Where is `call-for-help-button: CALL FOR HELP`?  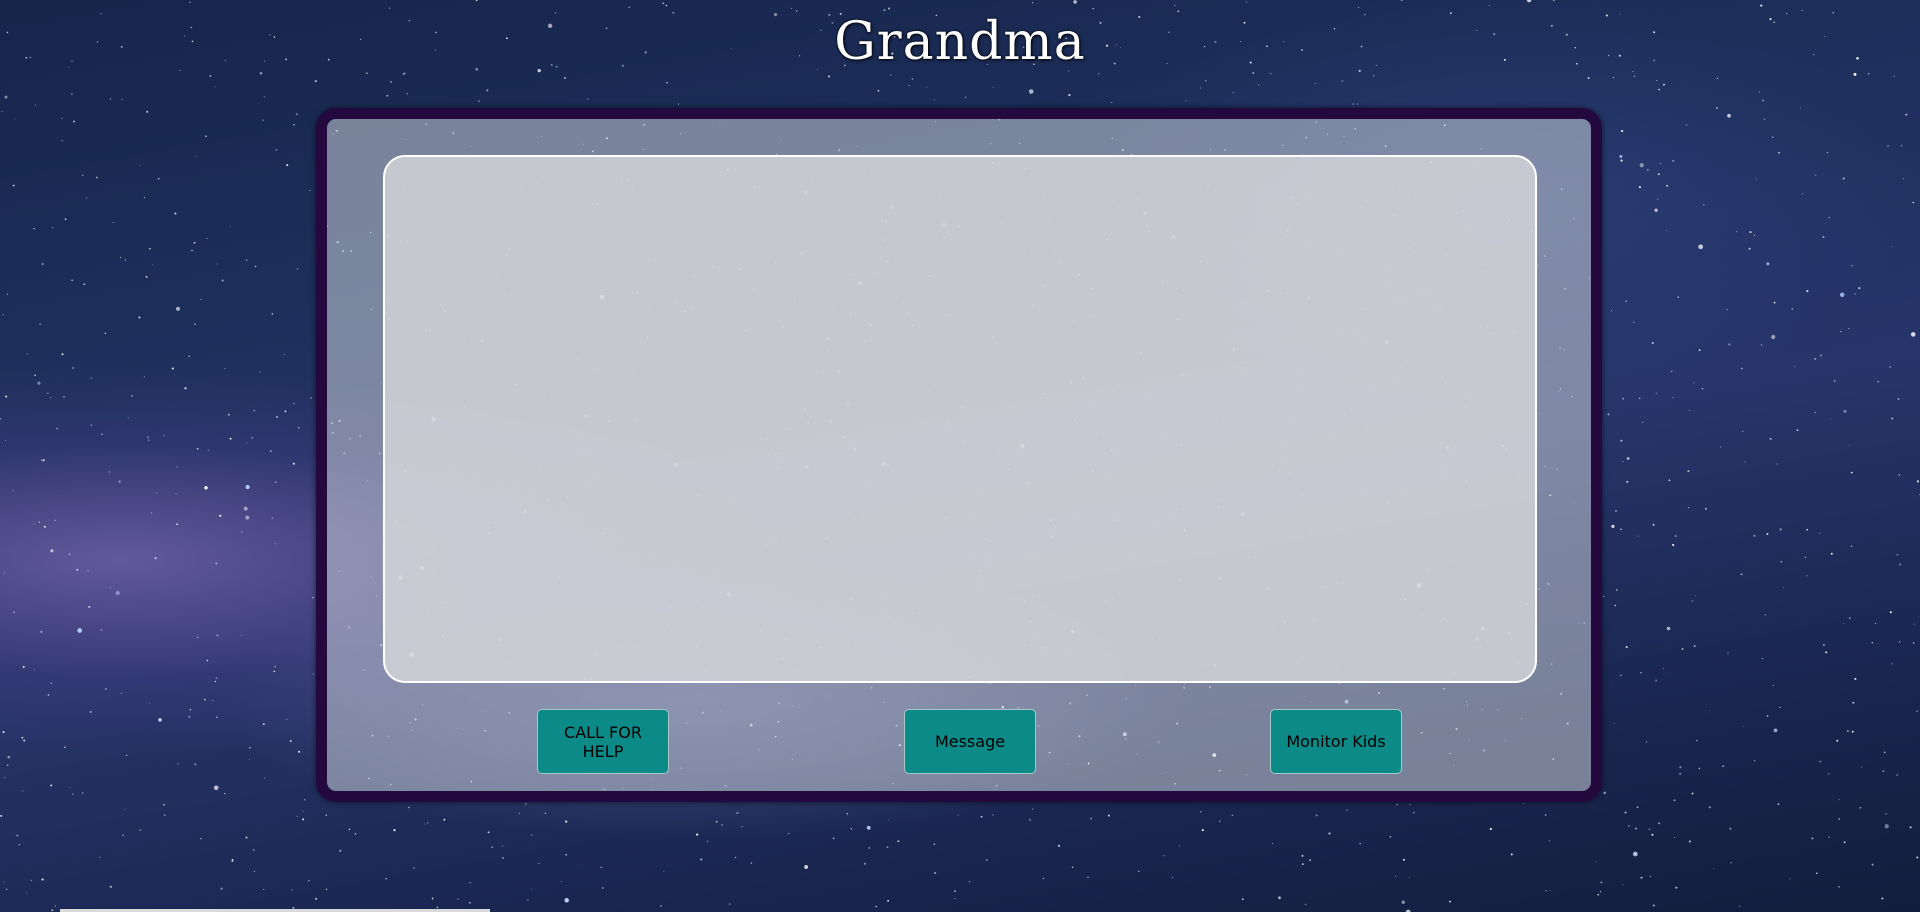
call-for-help-button: CALL FOR HELP is located at coordinates (603, 741).